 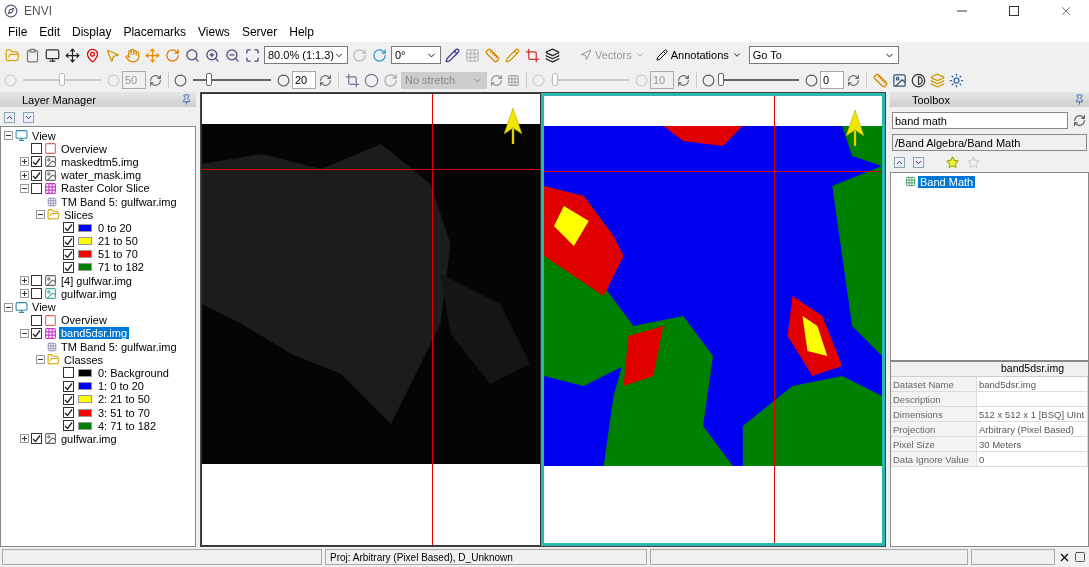 I want to click on menu-item: Edit, so click(x=50, y=32).